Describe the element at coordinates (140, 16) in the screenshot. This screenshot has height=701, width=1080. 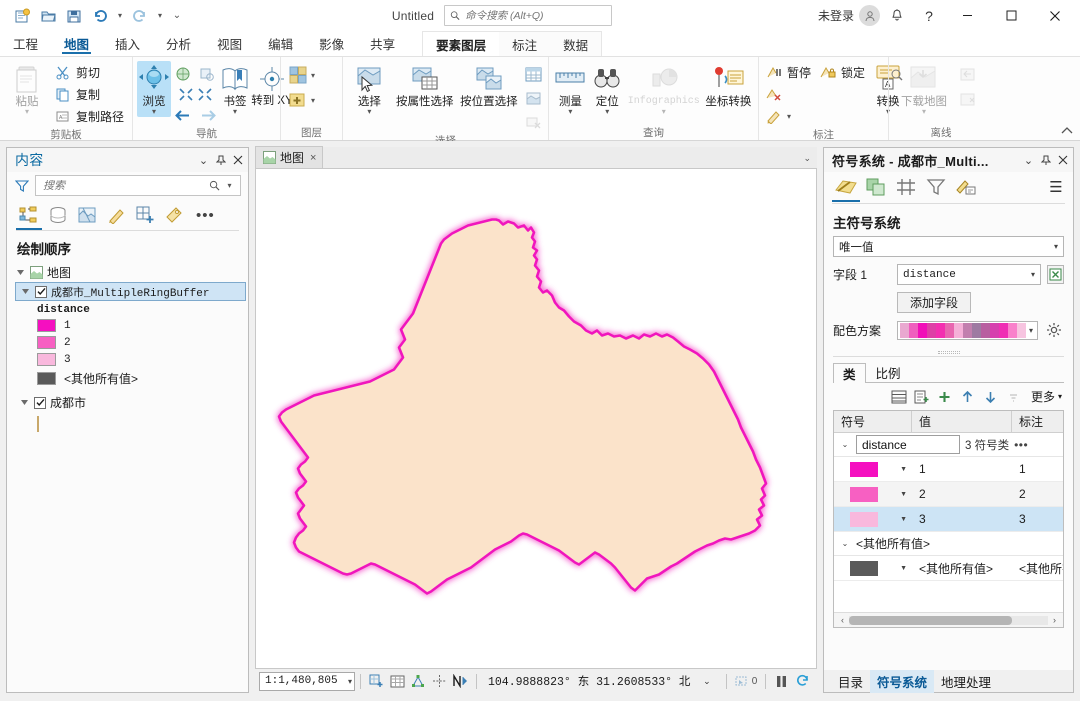
I see `redo-icon` at that location.